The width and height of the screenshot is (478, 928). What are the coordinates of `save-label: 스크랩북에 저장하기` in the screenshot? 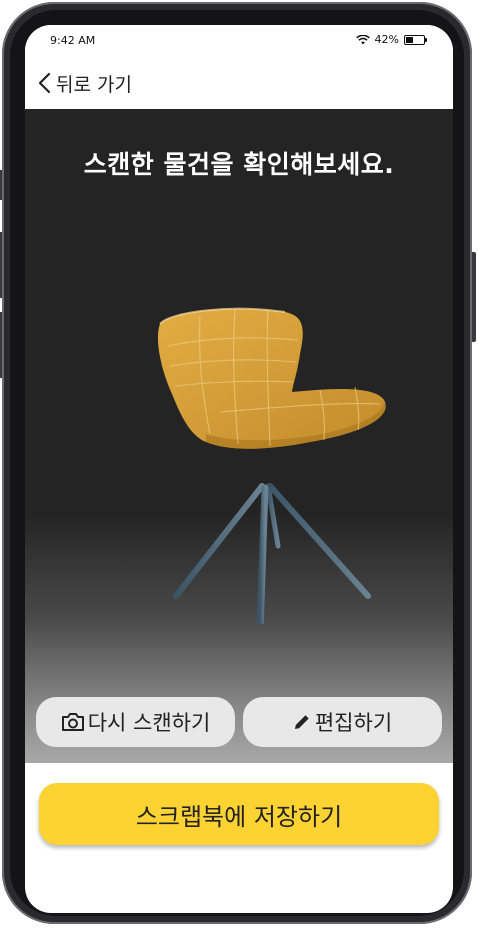 It's located at (239, 816).